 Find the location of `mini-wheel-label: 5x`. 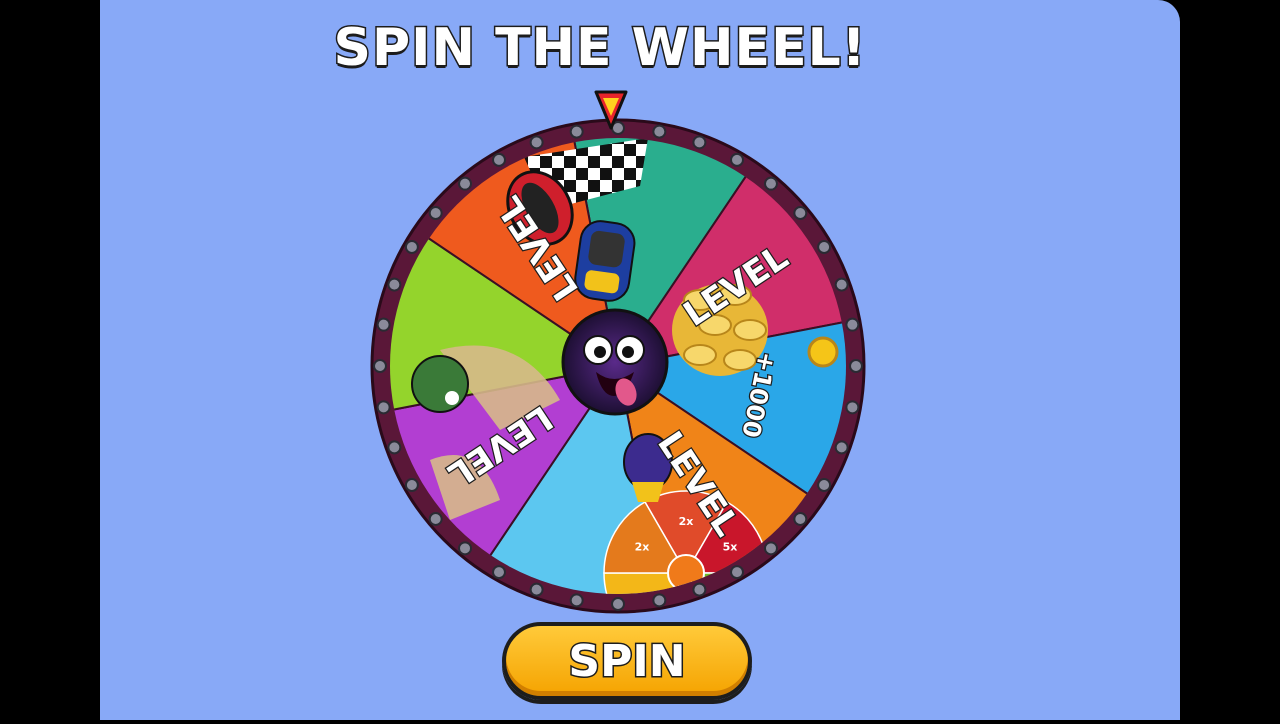

mini-wheel-label: 5x is located at coordinates (730, 547).